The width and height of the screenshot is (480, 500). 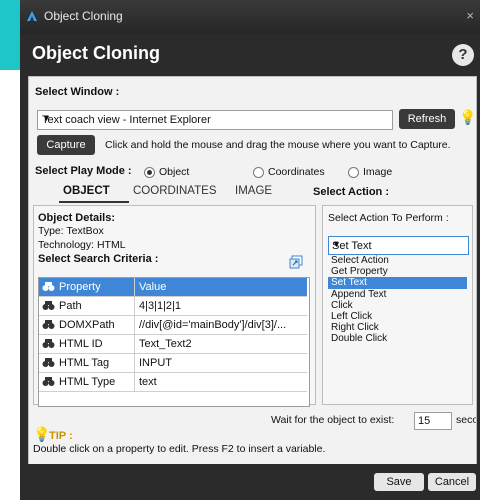 I want to click on radio-coordinates, so click(x=258, y=172).